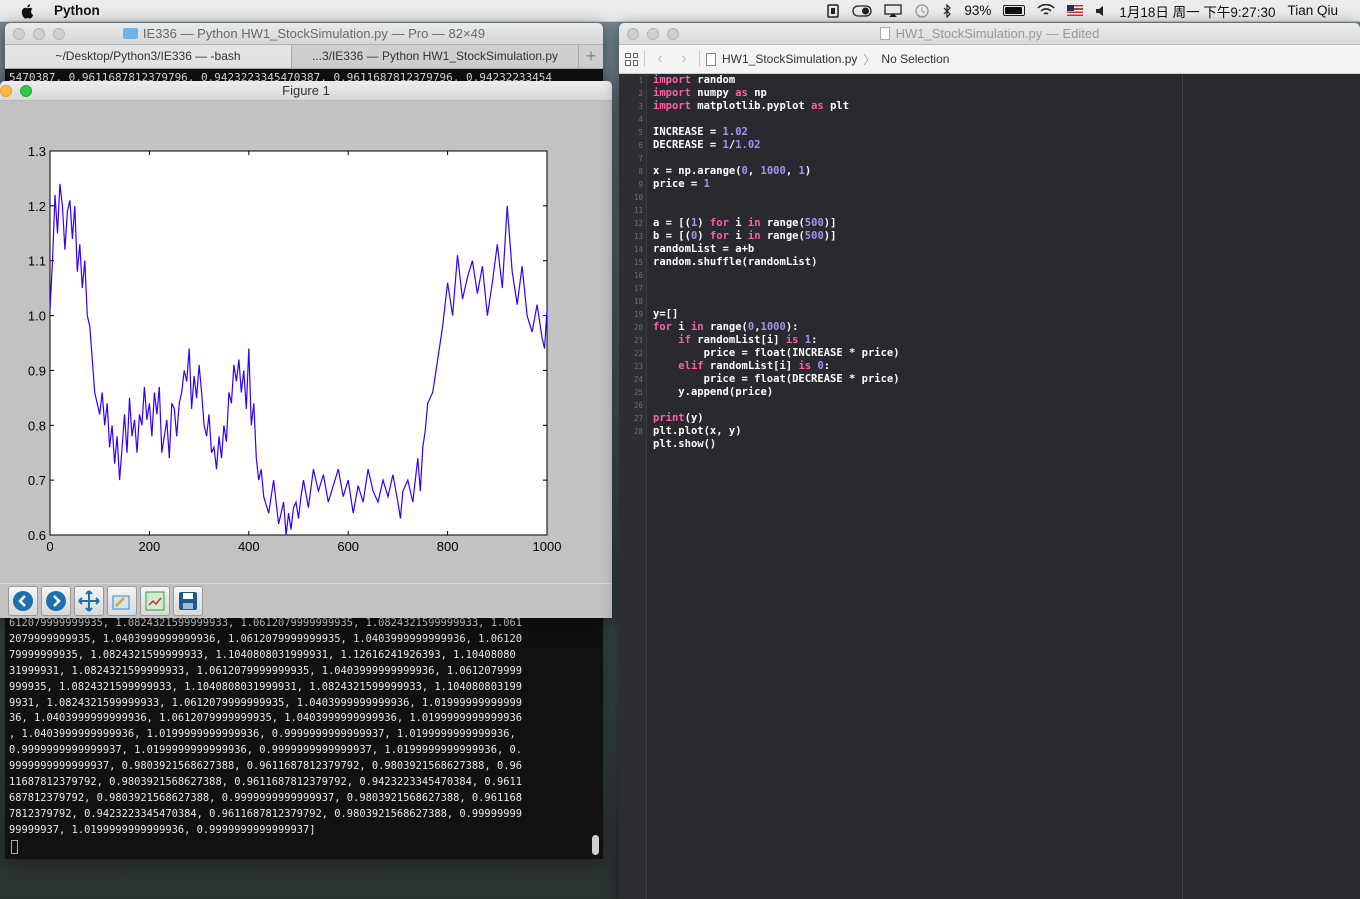  Describe the element at coordinates (997, 33) in the screenshot. I see `editor-title: HW1_StockSimulation.py — Edited` at that location.